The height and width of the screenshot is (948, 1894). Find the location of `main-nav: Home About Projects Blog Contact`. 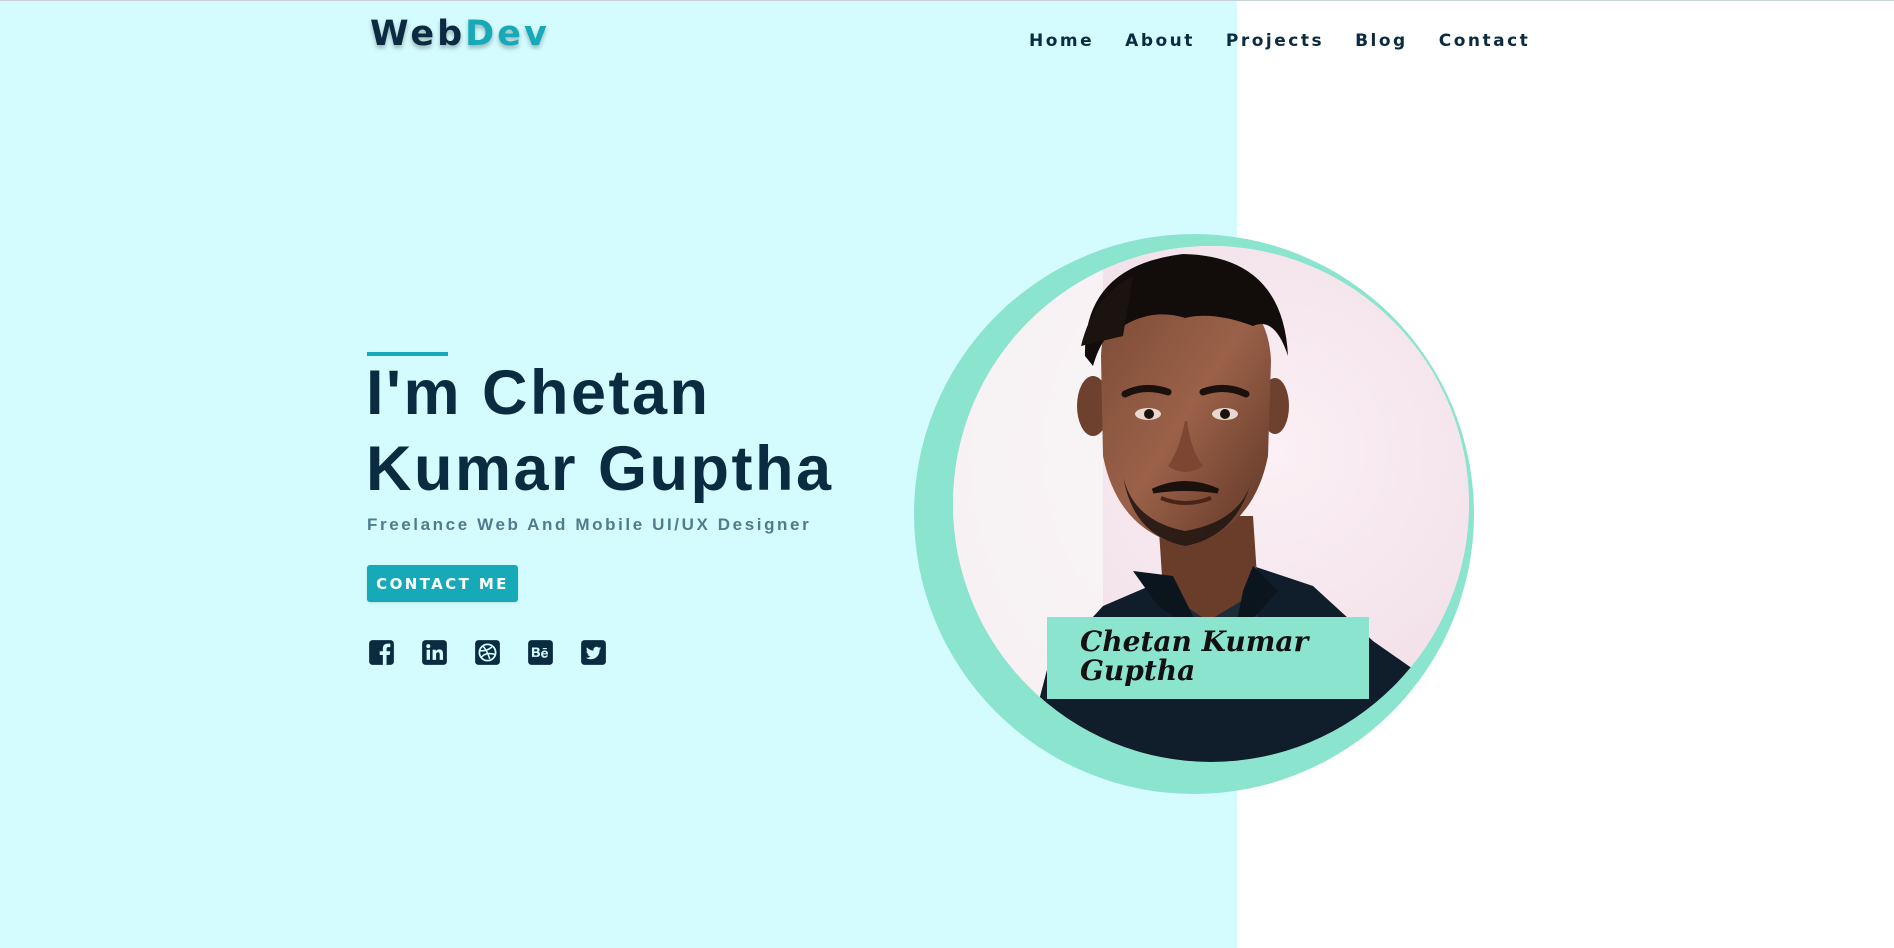

main-nav: Home About Projects Blog Contact is located at coordinates (1279, 41).